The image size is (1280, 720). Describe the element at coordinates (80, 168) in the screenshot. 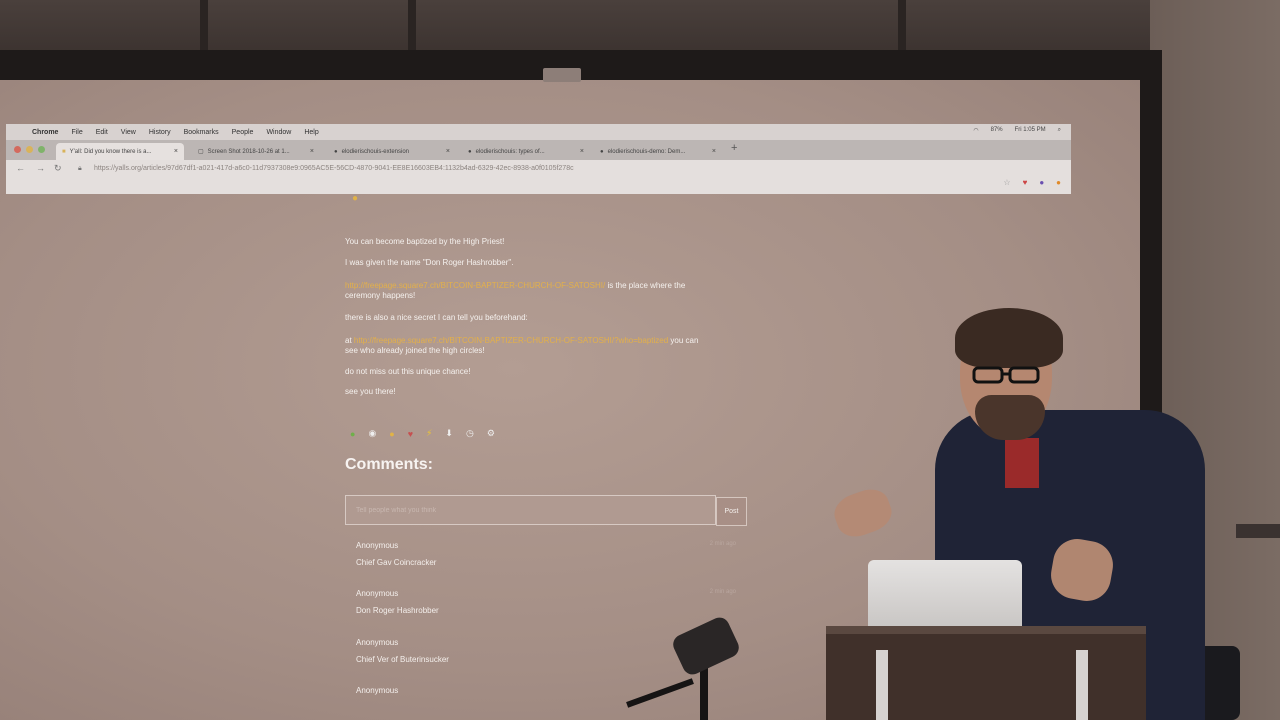

I see `lock-icon: 🔒︎` at that location.